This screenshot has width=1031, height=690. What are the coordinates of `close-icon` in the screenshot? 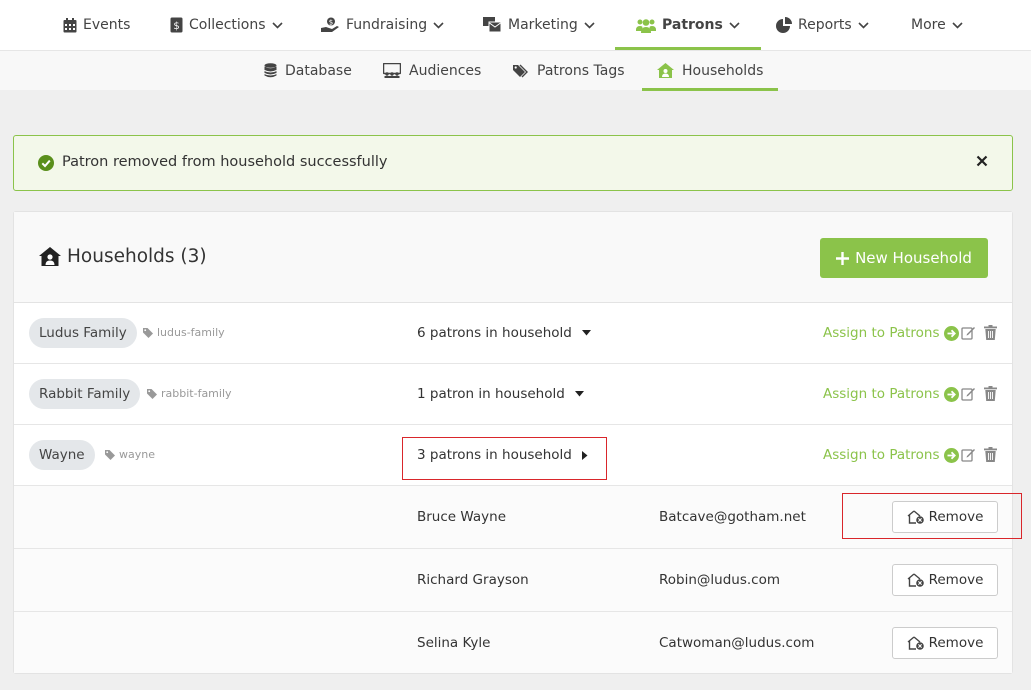 It's located at (982, 161).